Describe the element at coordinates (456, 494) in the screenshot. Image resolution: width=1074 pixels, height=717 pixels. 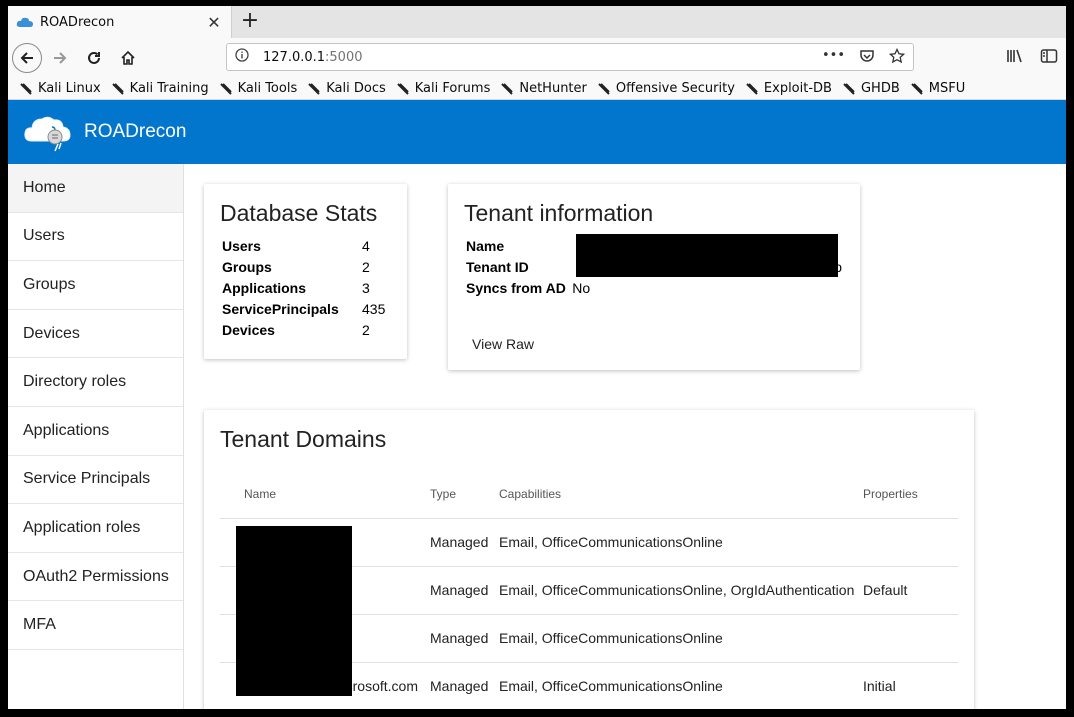
I see `column-header-type: Type` at that location.